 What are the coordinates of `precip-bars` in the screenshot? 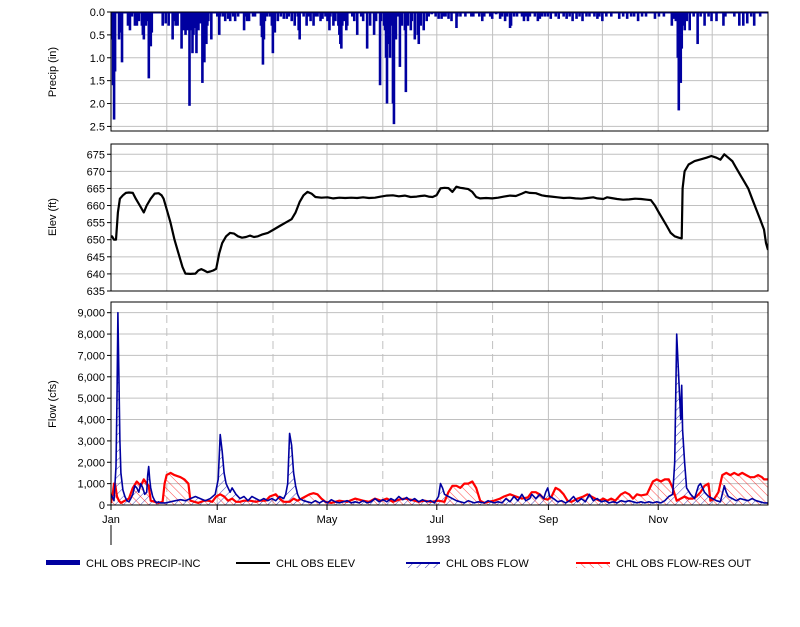 It's located at (439, 68).